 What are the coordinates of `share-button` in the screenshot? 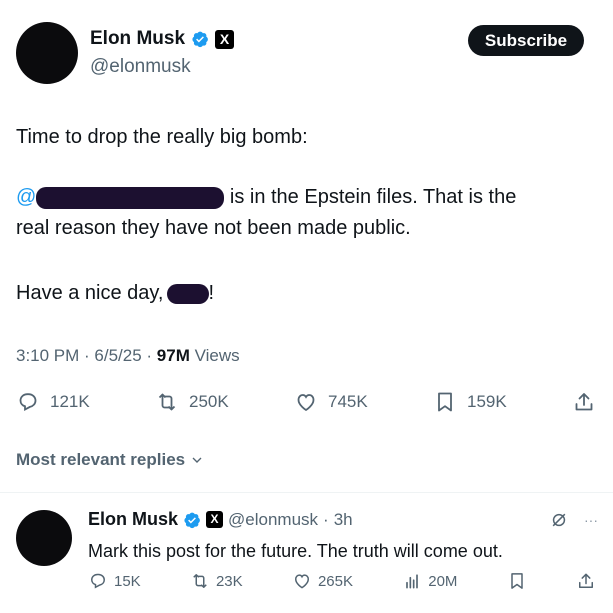 It's located at (584, 402).